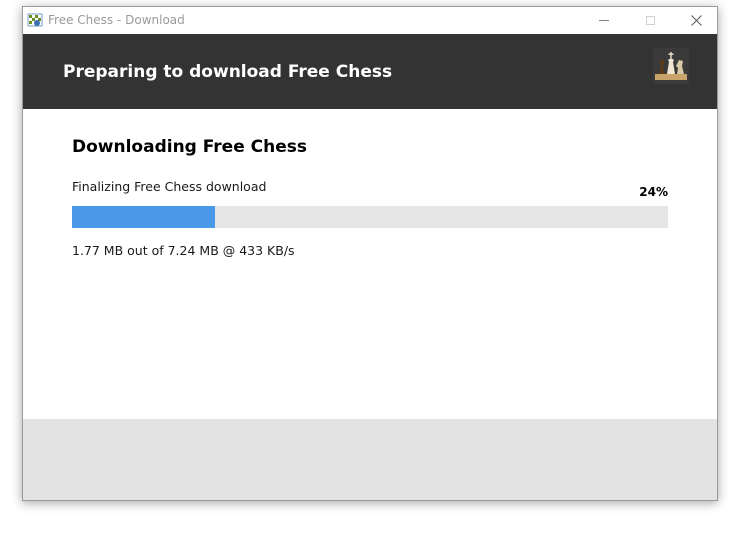  Describe the element at coordinates (189, 147) in the screenshot. I see `section-title: Downloading Free Chess` at that location.